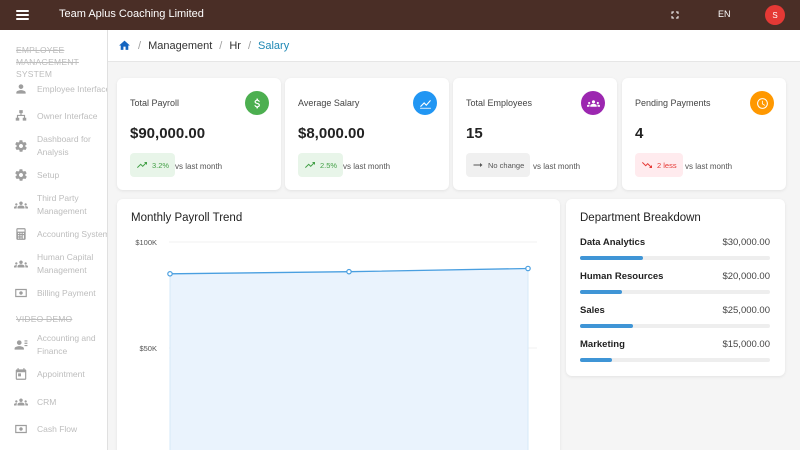 This screenshot has height=450, width=800. What do you see at coordinates (48, 174) in the screenshot?
I see `sidebar-item-label: Setup` at bounding box center [48, 174].